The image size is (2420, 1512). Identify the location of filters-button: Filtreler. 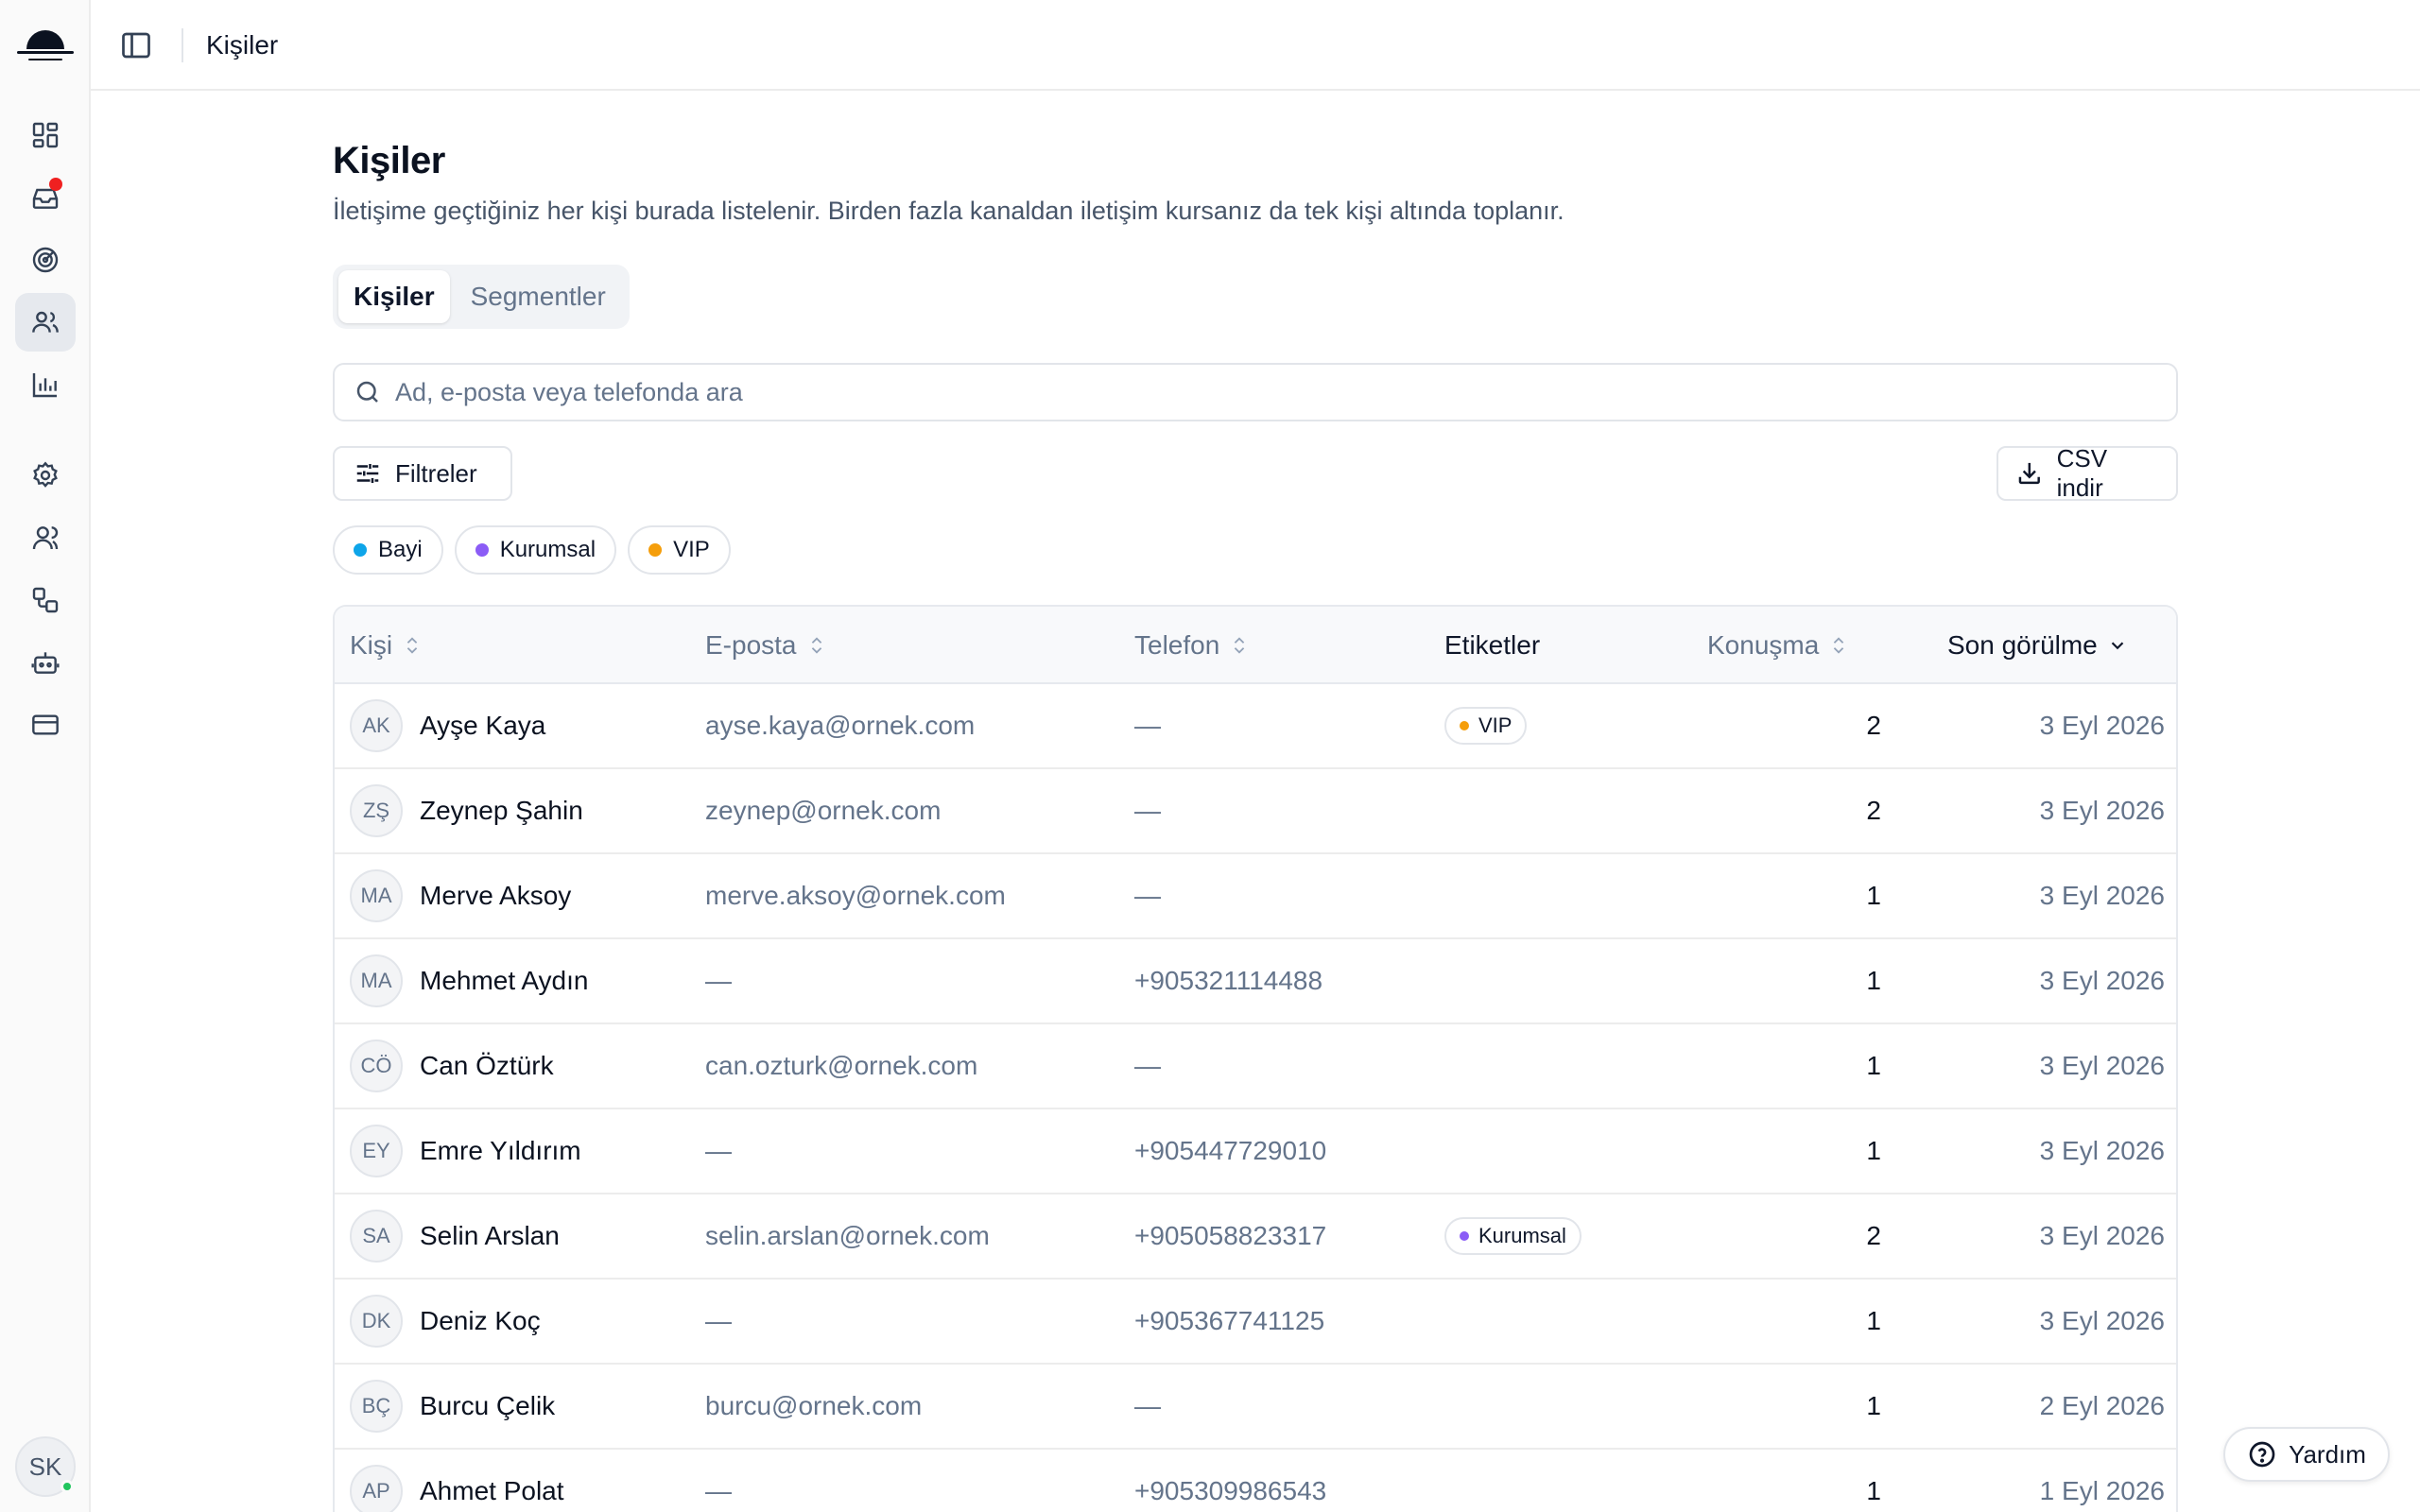
(423, 473).